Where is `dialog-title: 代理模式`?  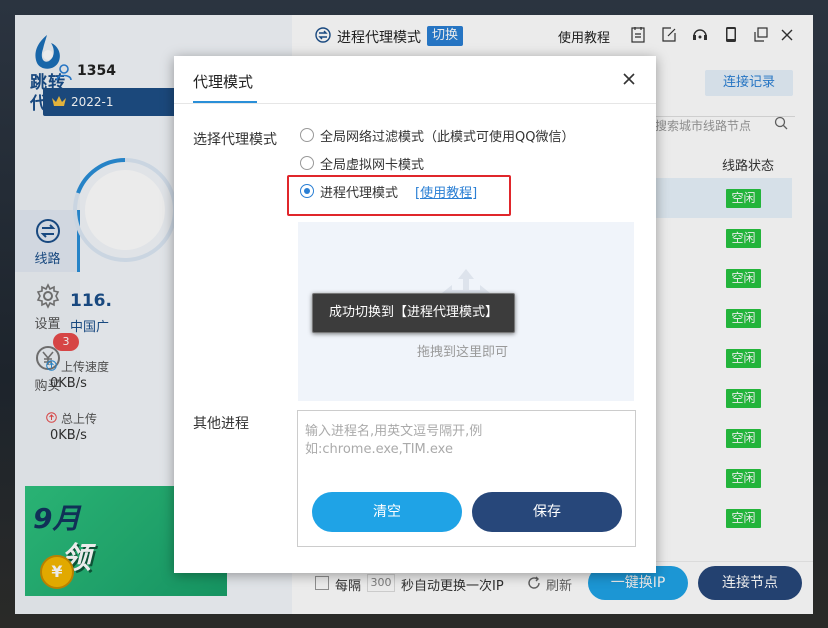
dialog-title: 代理模式 is located at coordinates (223, 82).